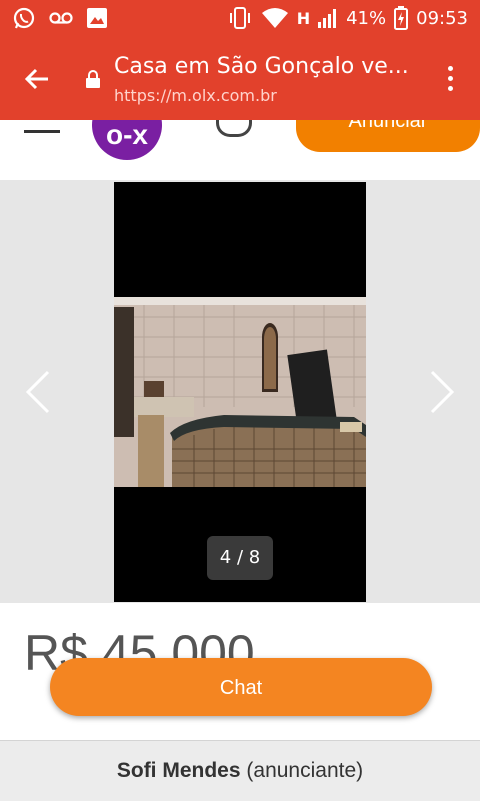 This screenshot has width=480, height=801. What do you see at coordinates (178, 770) in the screenshot?
I see `seller-name: Sofi Mendes` at bounding box center [178, 770].